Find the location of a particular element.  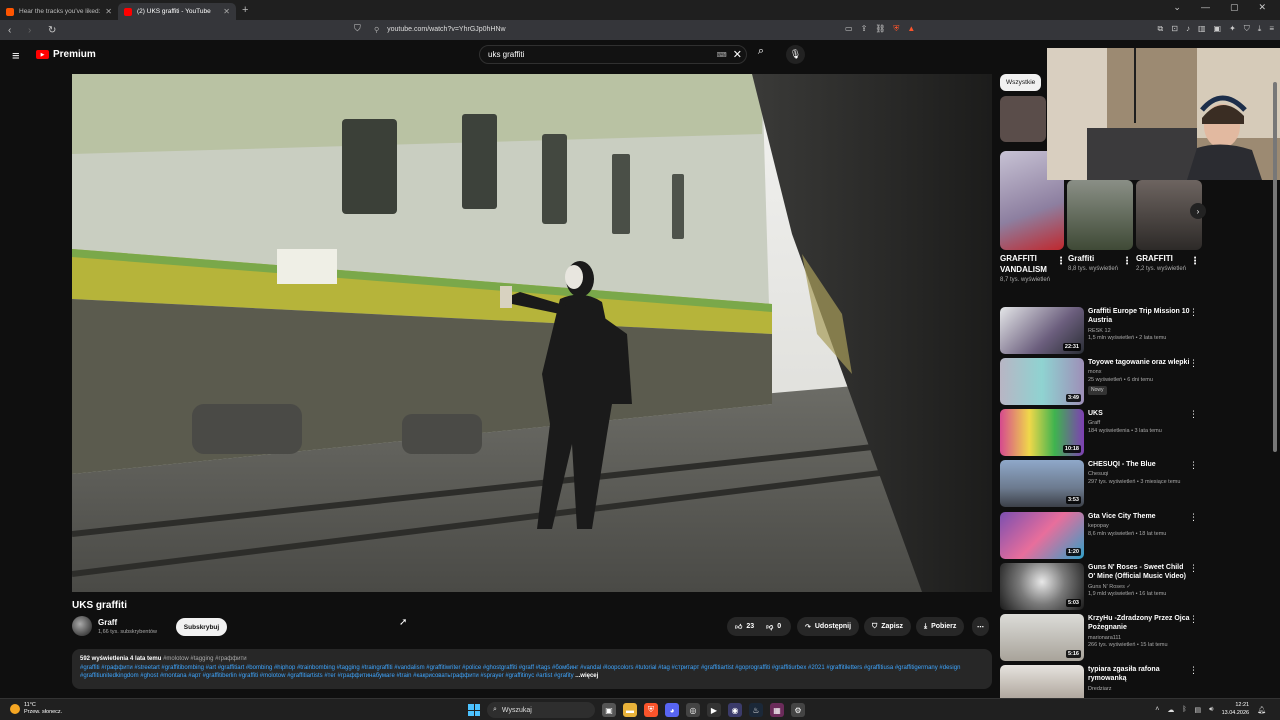

save-button: ⛉ Zapisz is located at coordinates (888, 626).